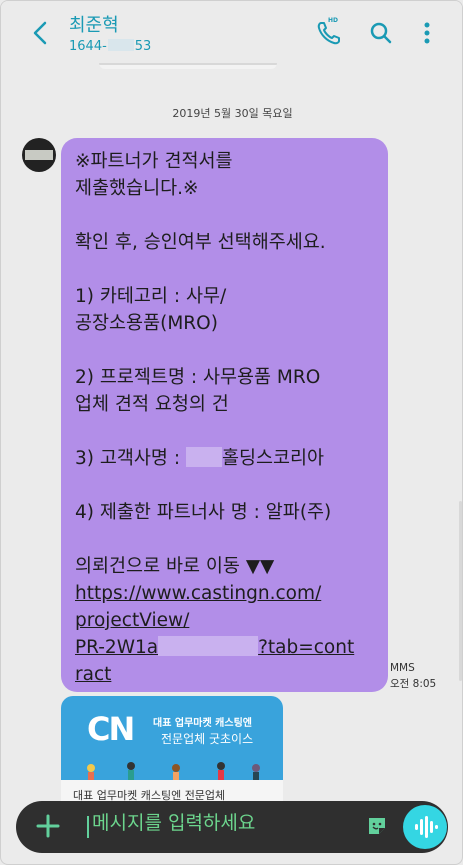 The image size is (463, 865). Describe the element at coordinates (232, 113) in the screenshot. I see `date-divider: 2019년 5월 30일 목요일` at that location.